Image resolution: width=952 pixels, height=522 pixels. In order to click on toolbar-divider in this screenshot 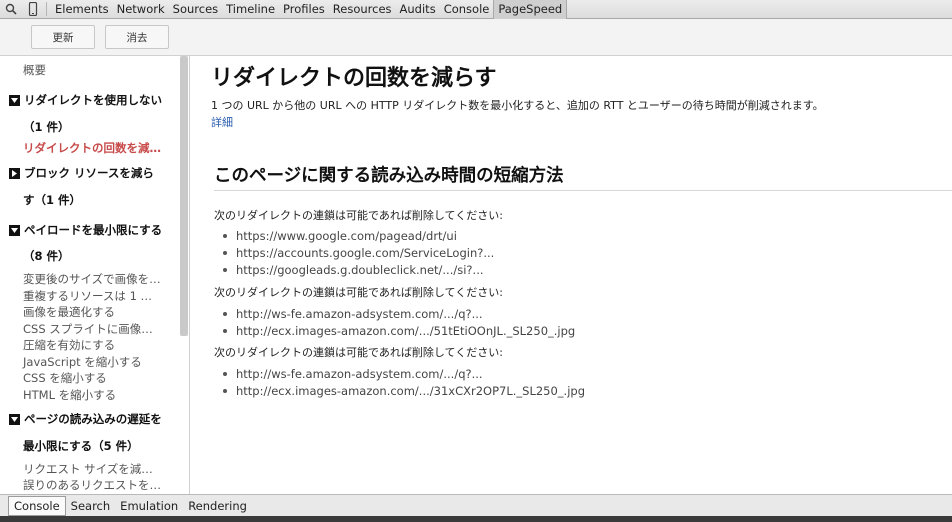, I will do `click(46, 9)`.